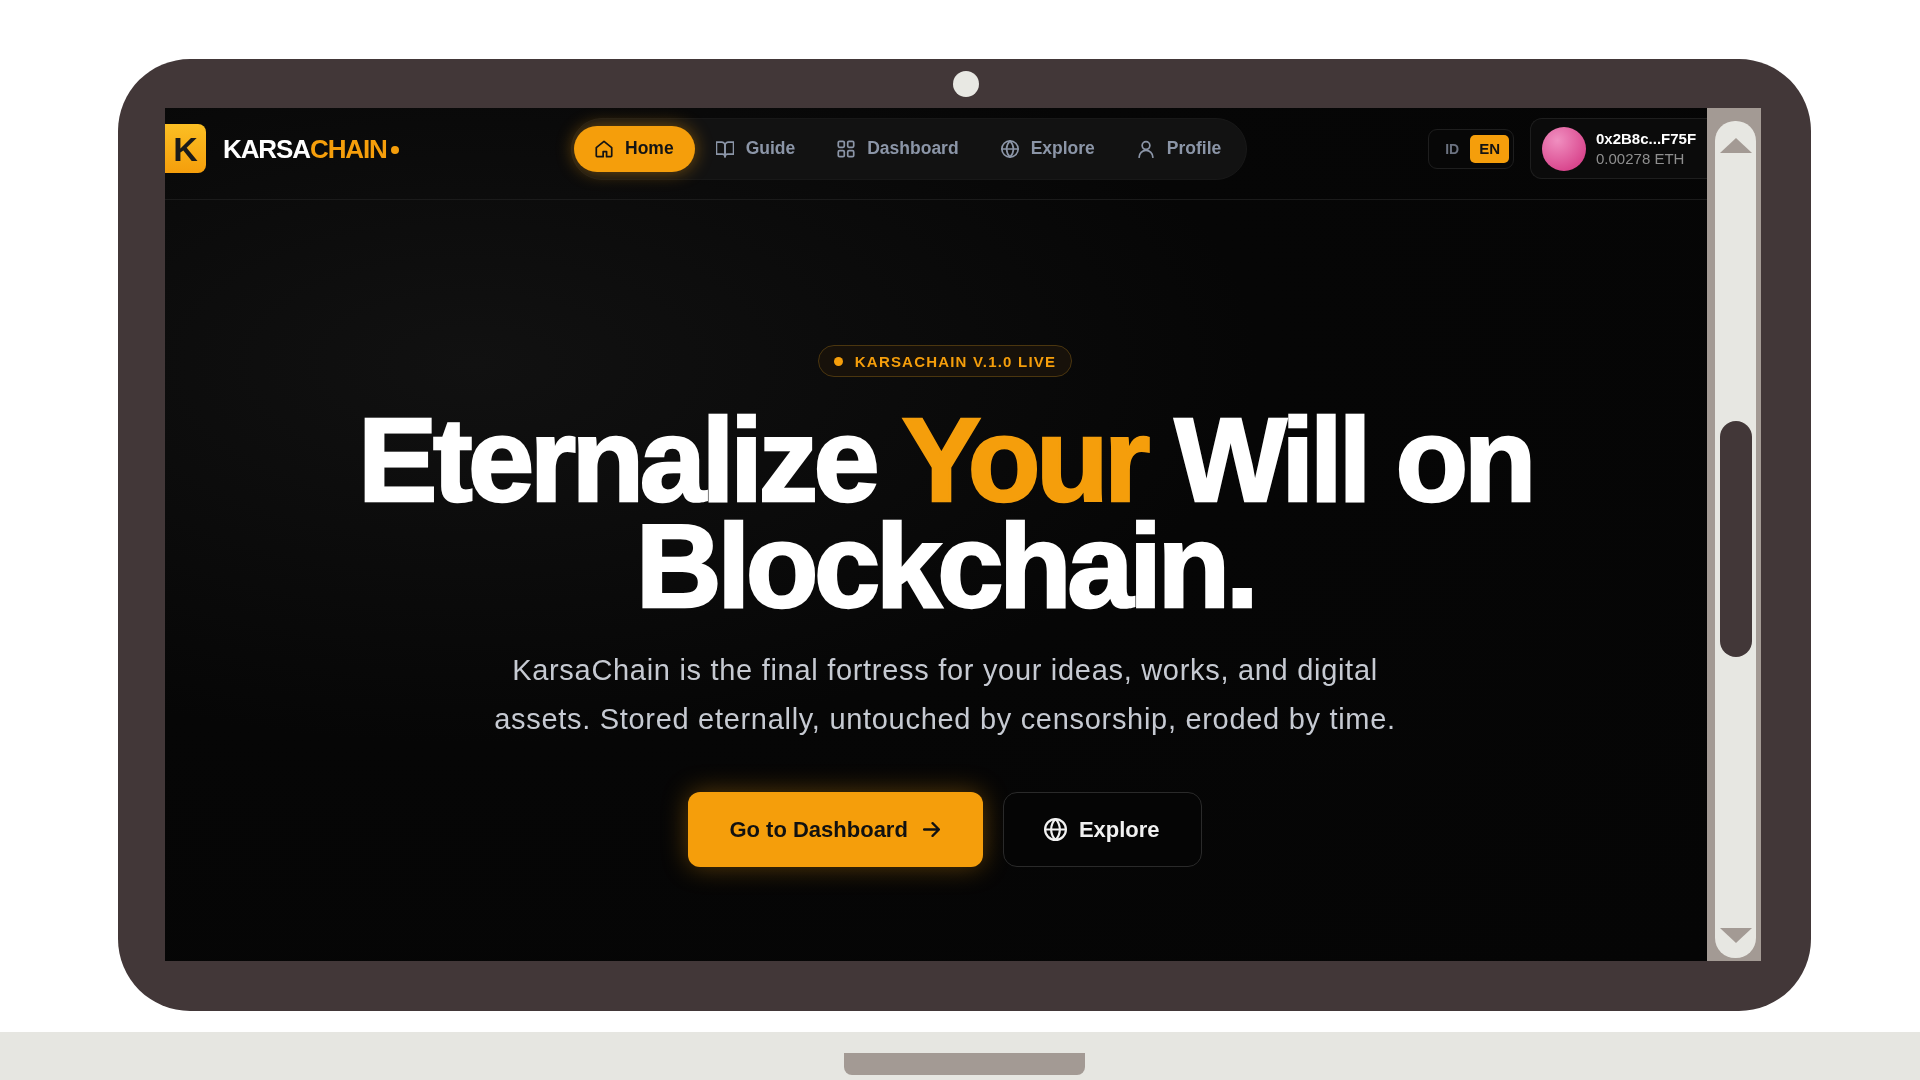 Image resolution: width=1920 pixels, height=1080 pixels. I want to click on scrollbar-thumb, so click(1735, 539).